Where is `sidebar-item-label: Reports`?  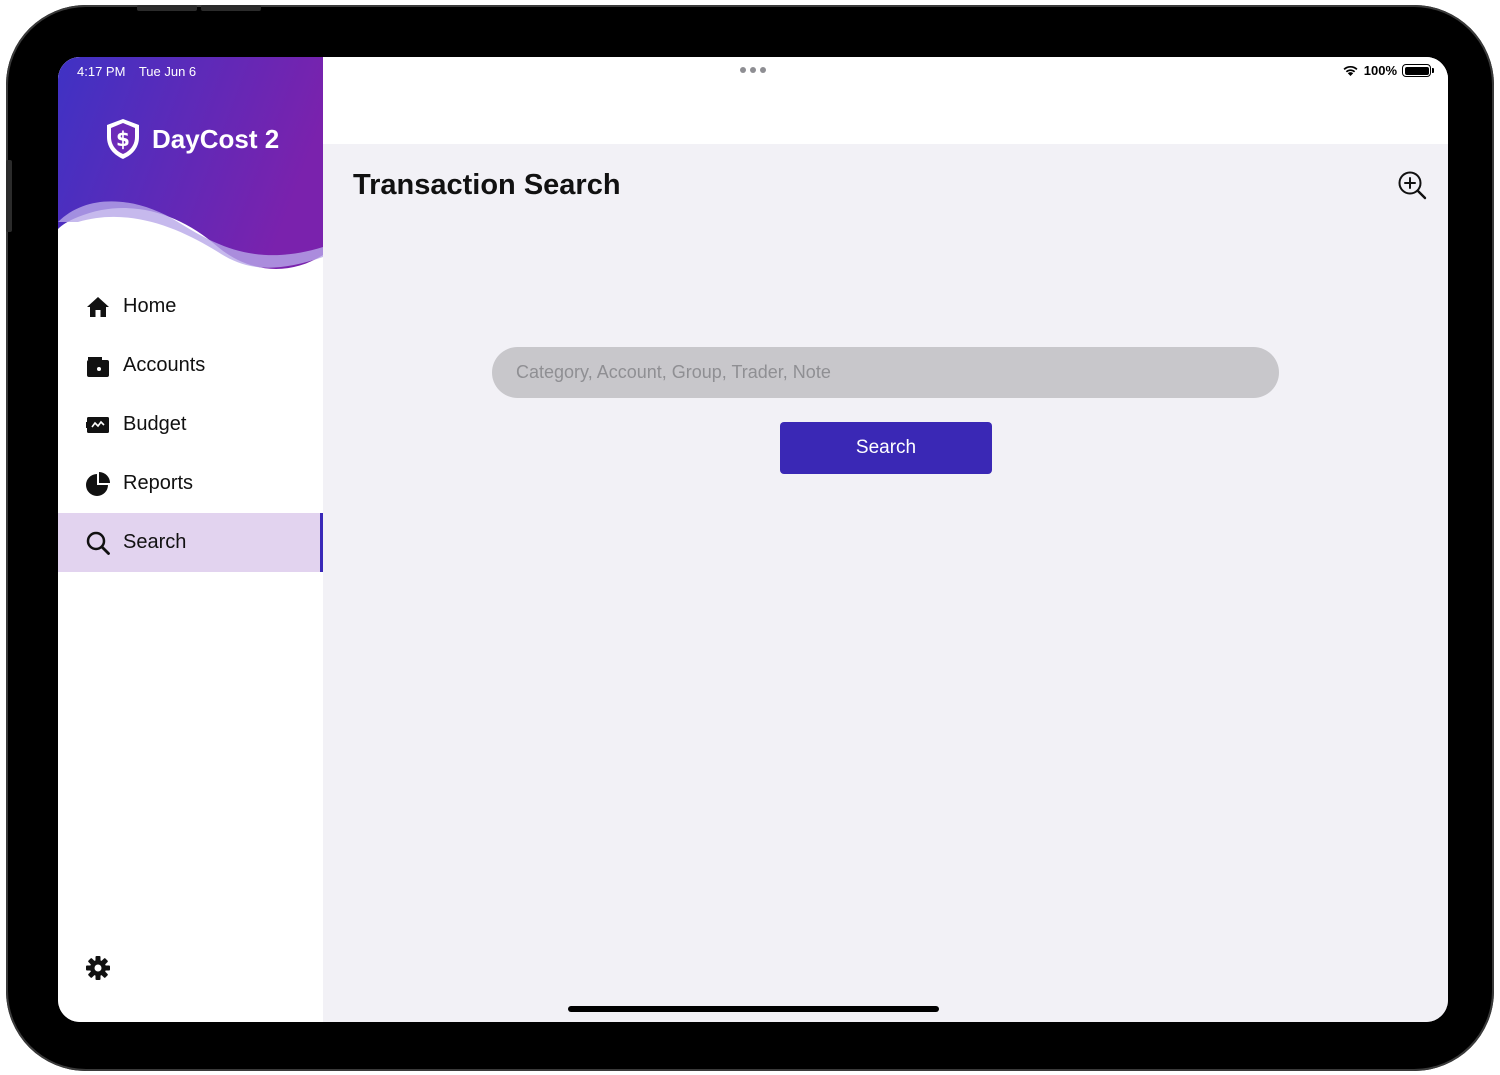 sidebar-item-label: Reports is located at coordinates (158, 483).